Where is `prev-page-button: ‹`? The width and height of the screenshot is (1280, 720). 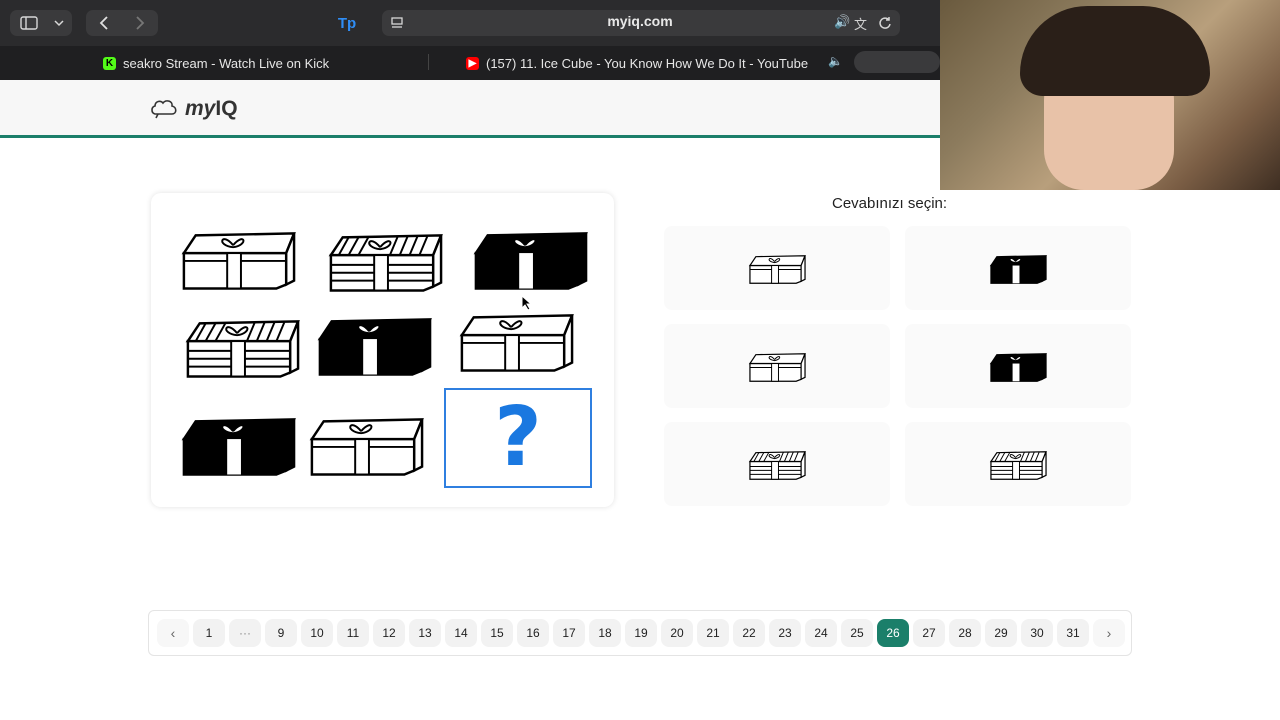
prev-page-button: ‹ is located at coordinates (173, 633).